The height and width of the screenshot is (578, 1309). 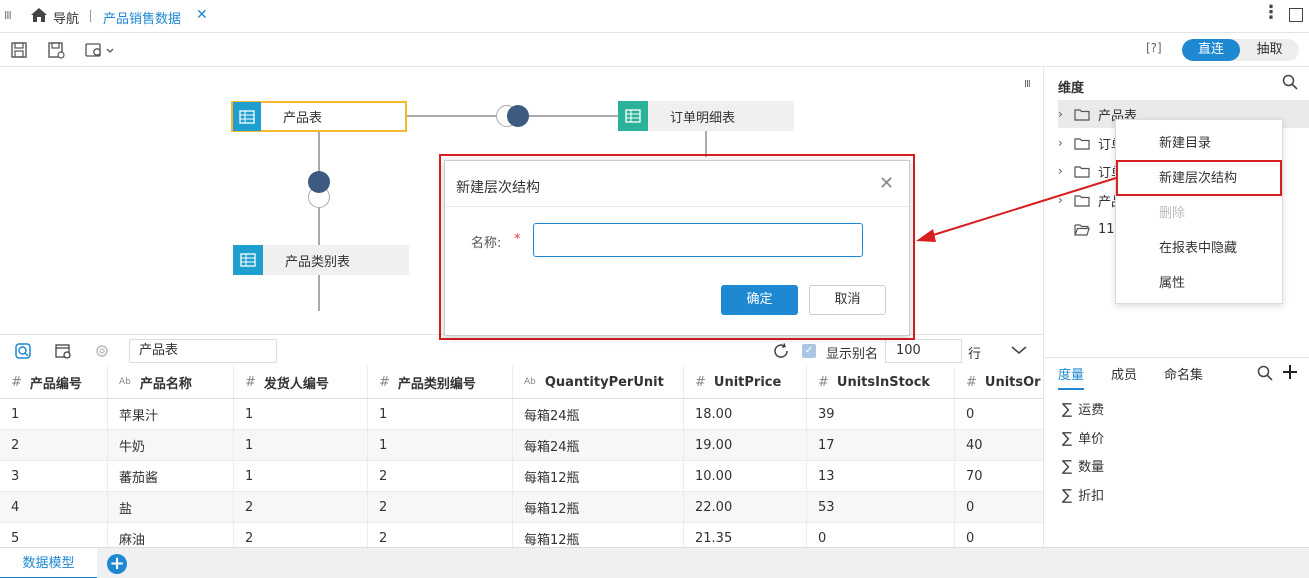 I want to click on nav-label: 导航, so click(x=66, y=17).